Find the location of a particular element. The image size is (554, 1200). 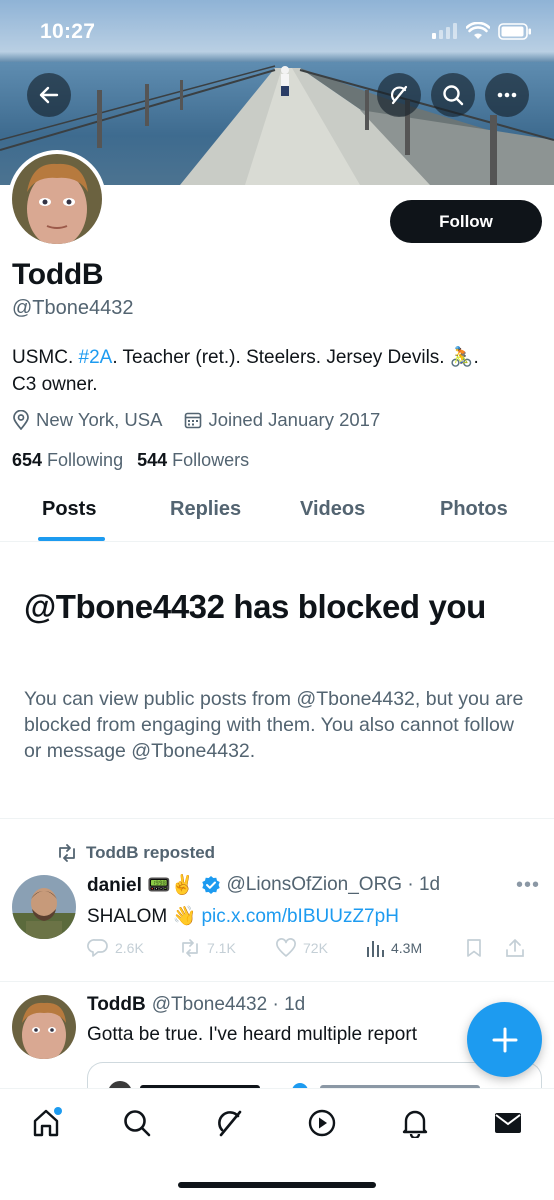

grok-button is located at coordinates (399, 95).